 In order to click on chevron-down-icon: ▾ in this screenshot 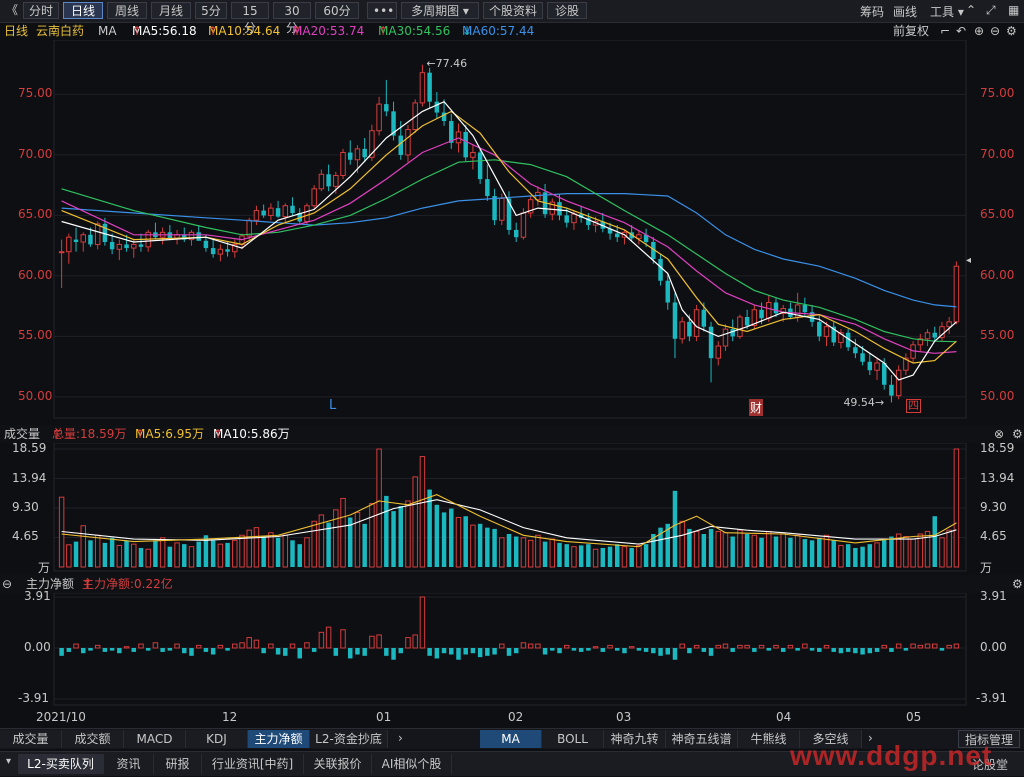, I will do `click(8, 761)`.